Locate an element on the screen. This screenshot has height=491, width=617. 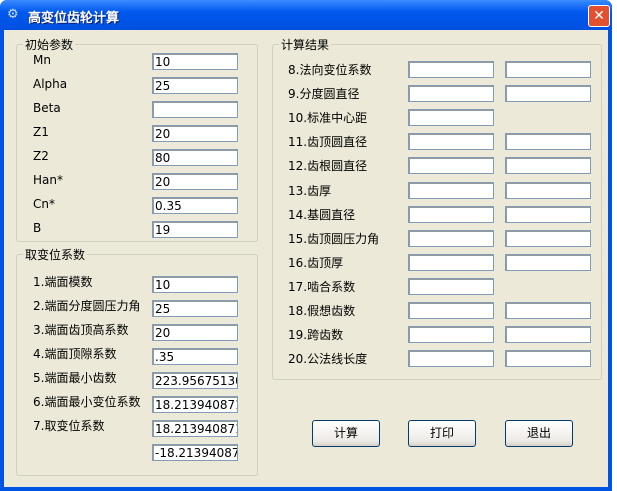
close-button: ✕ is located at coordinates (599, 16).